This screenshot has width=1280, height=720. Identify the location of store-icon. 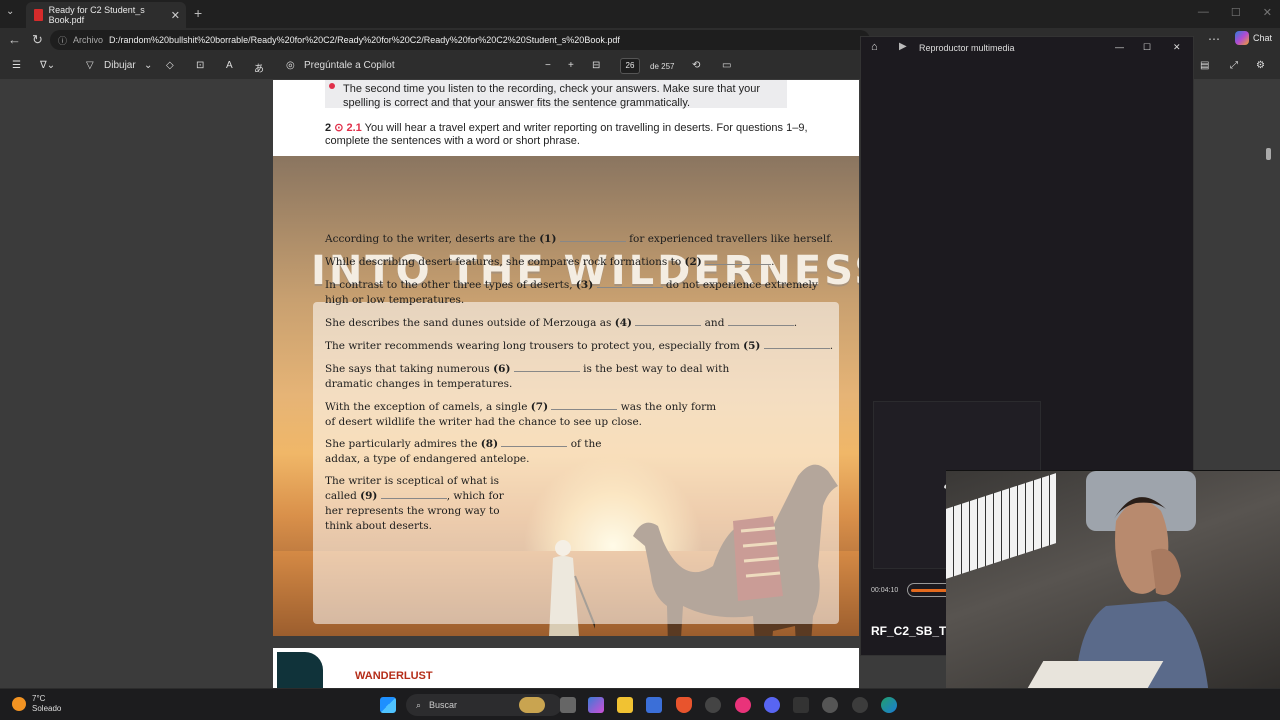
(654, 705).